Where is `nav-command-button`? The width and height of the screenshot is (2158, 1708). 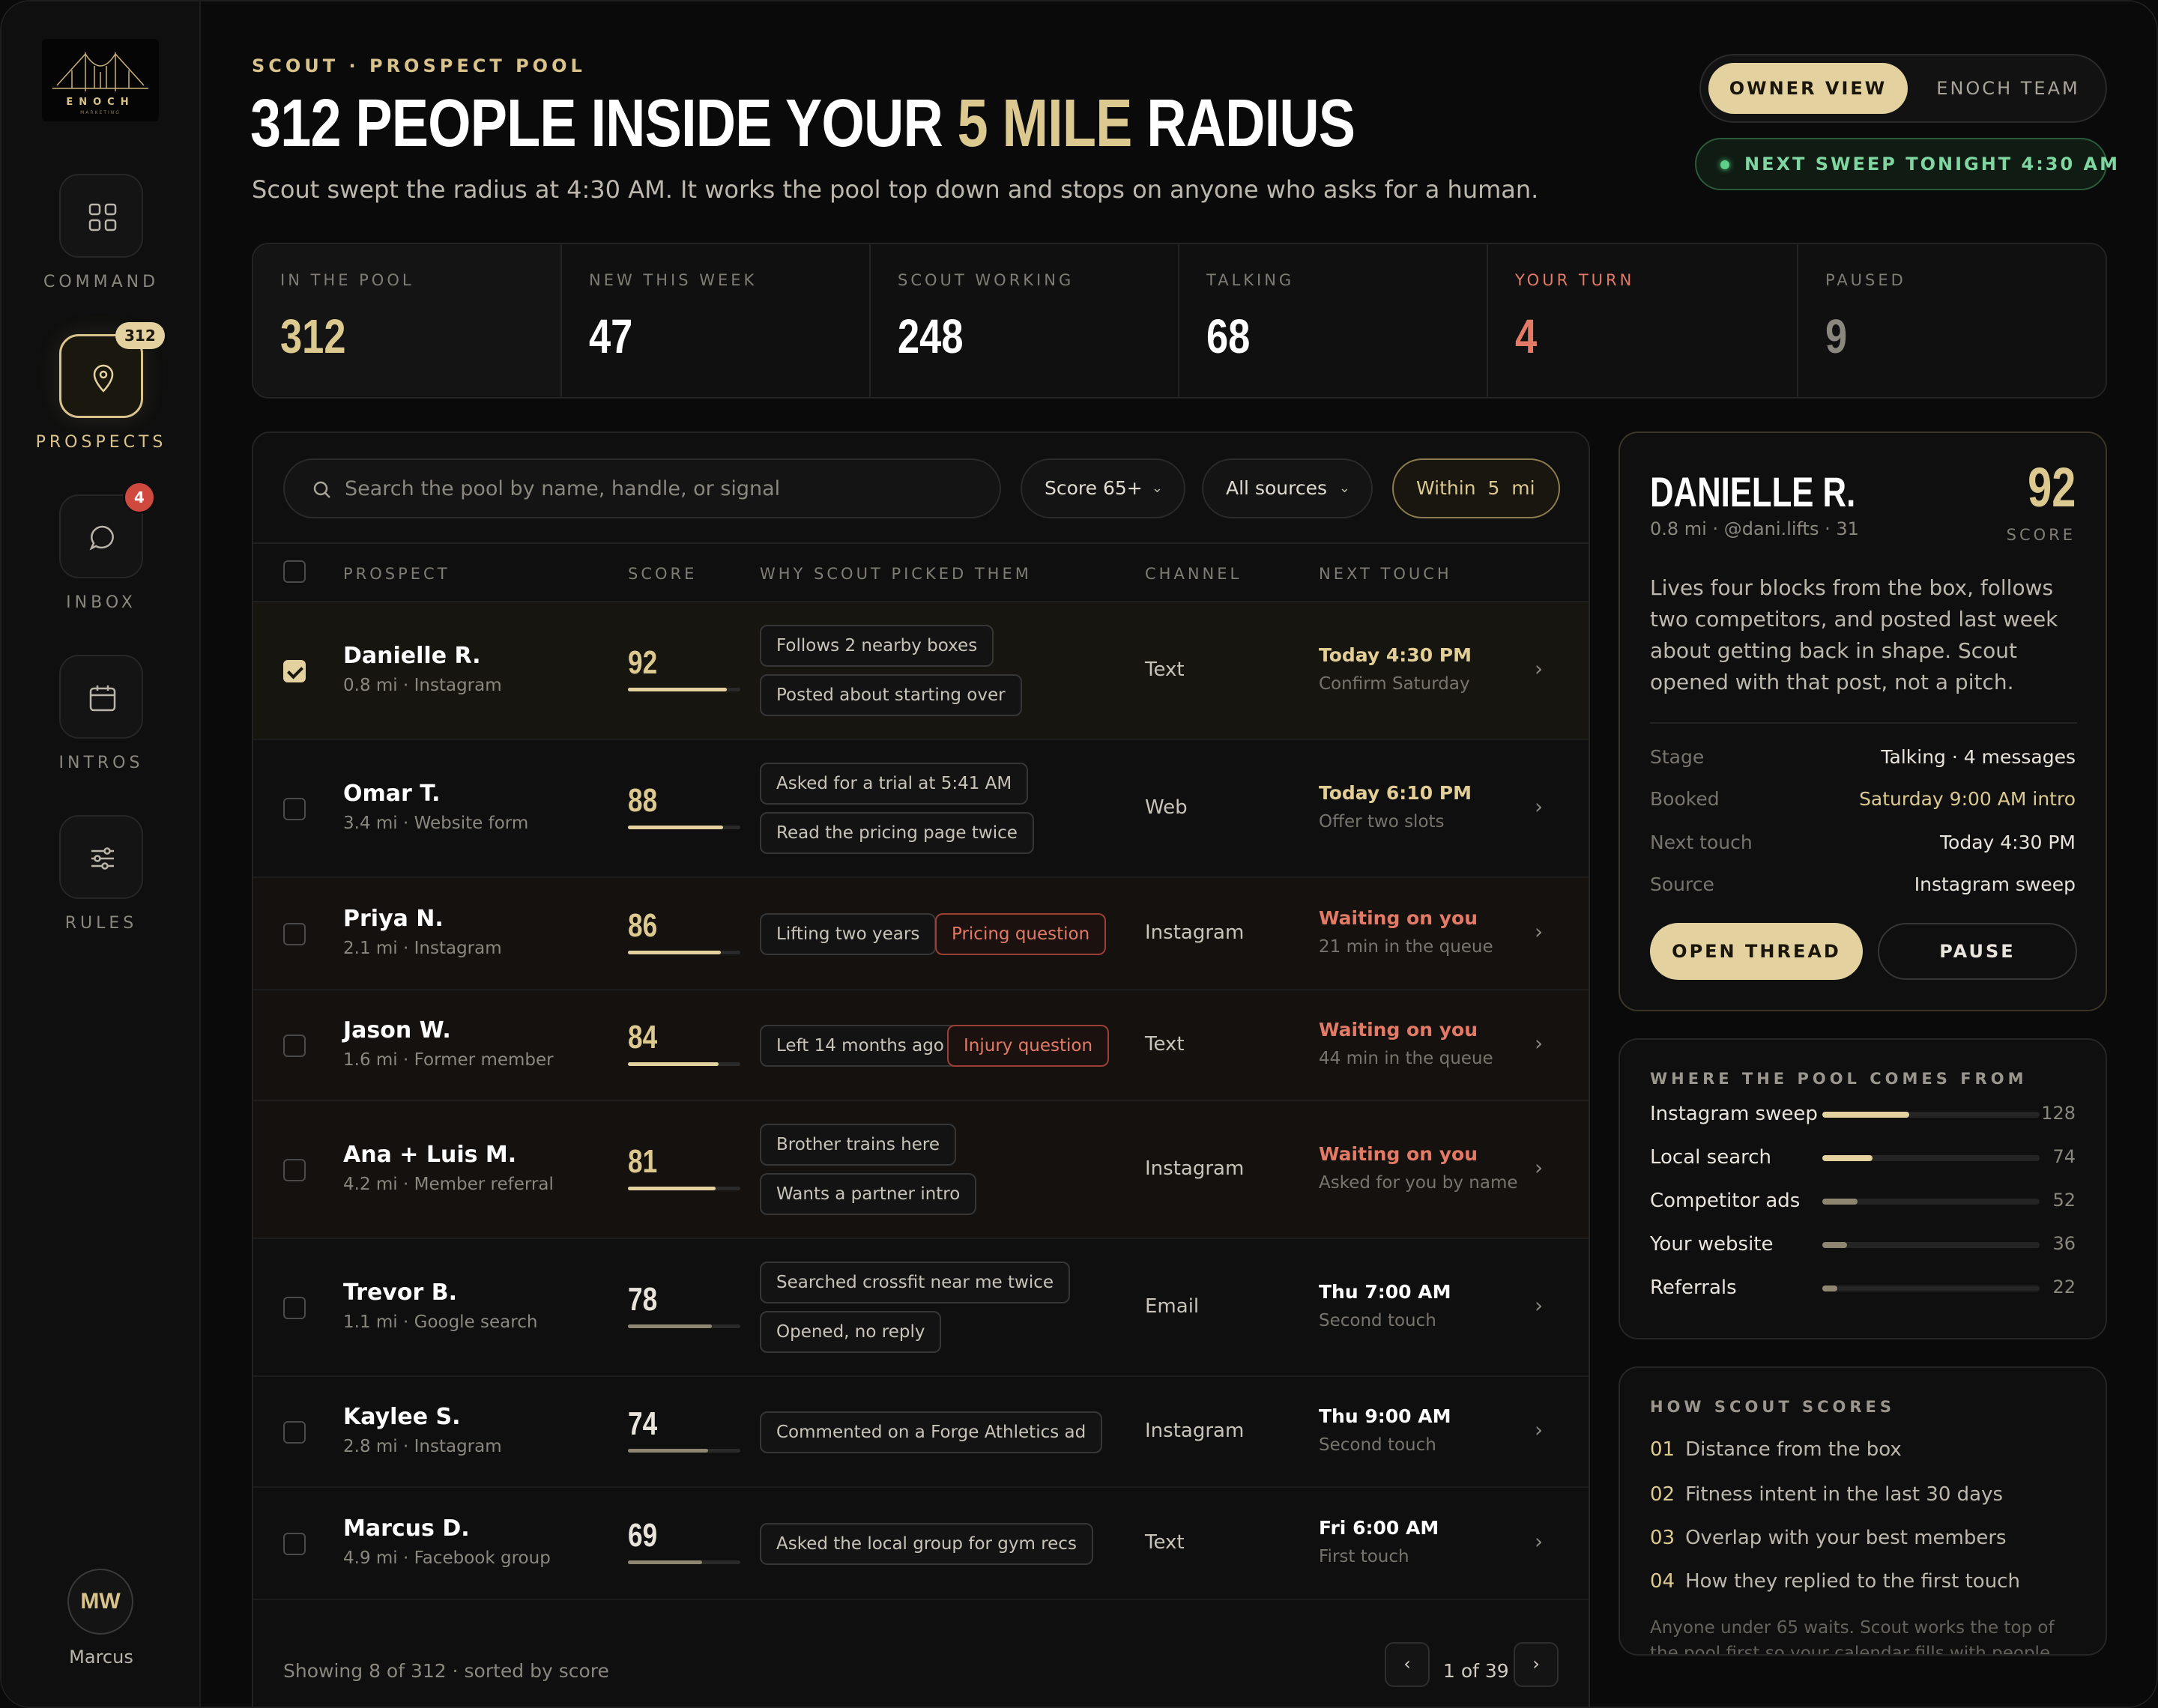 nav-command-button is located at coordinates (101, 216).